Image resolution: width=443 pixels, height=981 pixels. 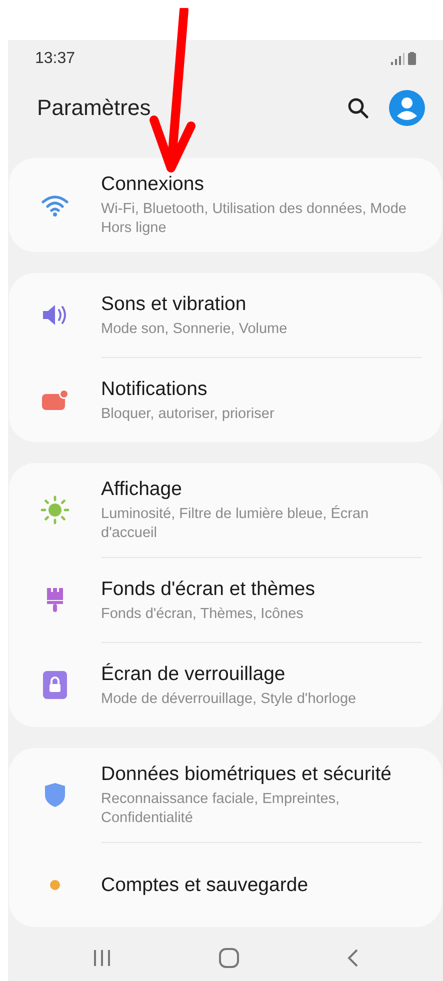 What do you see at coordinates (194, 304) in the screenshot?
I see `setting-title: Sons et vibration` at bounding box center [194, 304].